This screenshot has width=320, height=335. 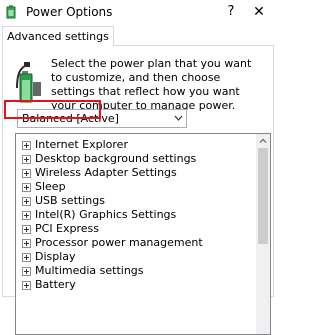 I want to click on tree-item-label: Intel(R) Graphics Settings, so click(x=106, y=214).